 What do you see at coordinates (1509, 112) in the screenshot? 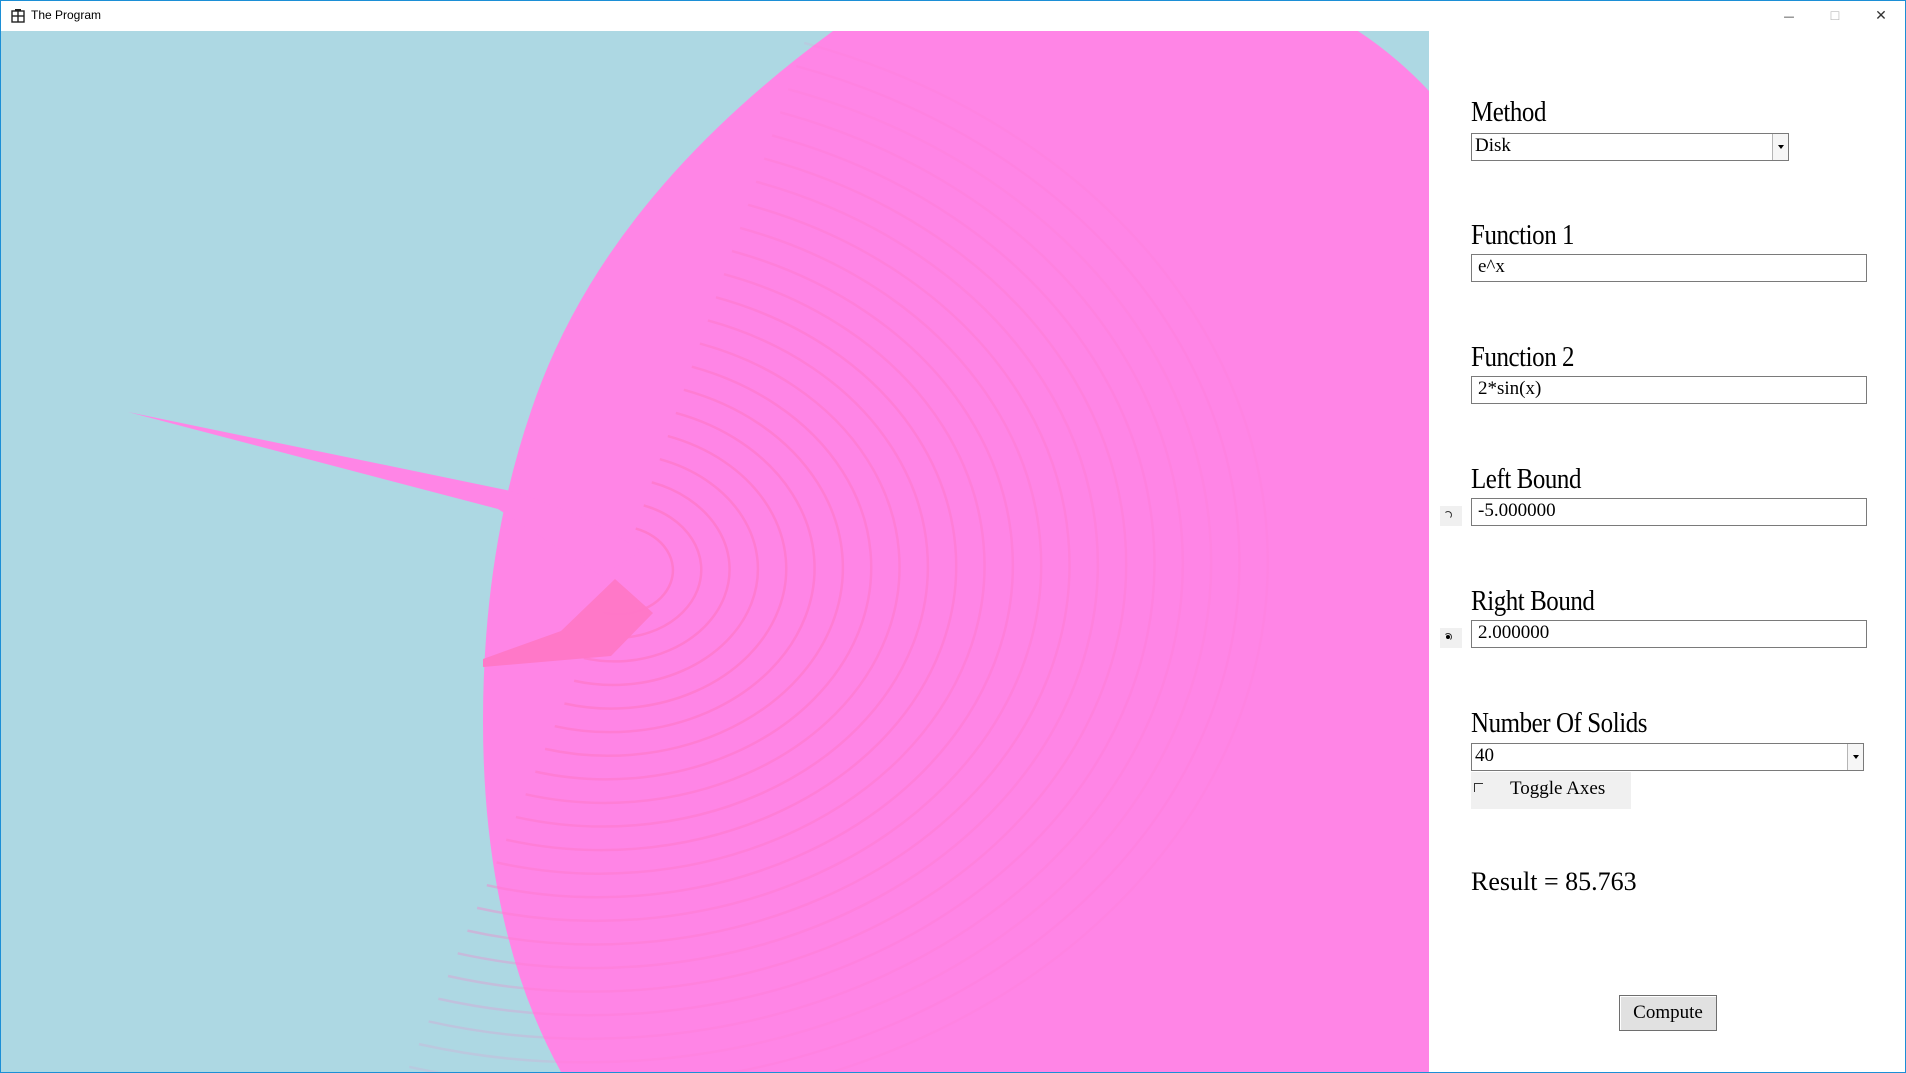
I see `method-label: Method` at bounding box center [1509, 112].